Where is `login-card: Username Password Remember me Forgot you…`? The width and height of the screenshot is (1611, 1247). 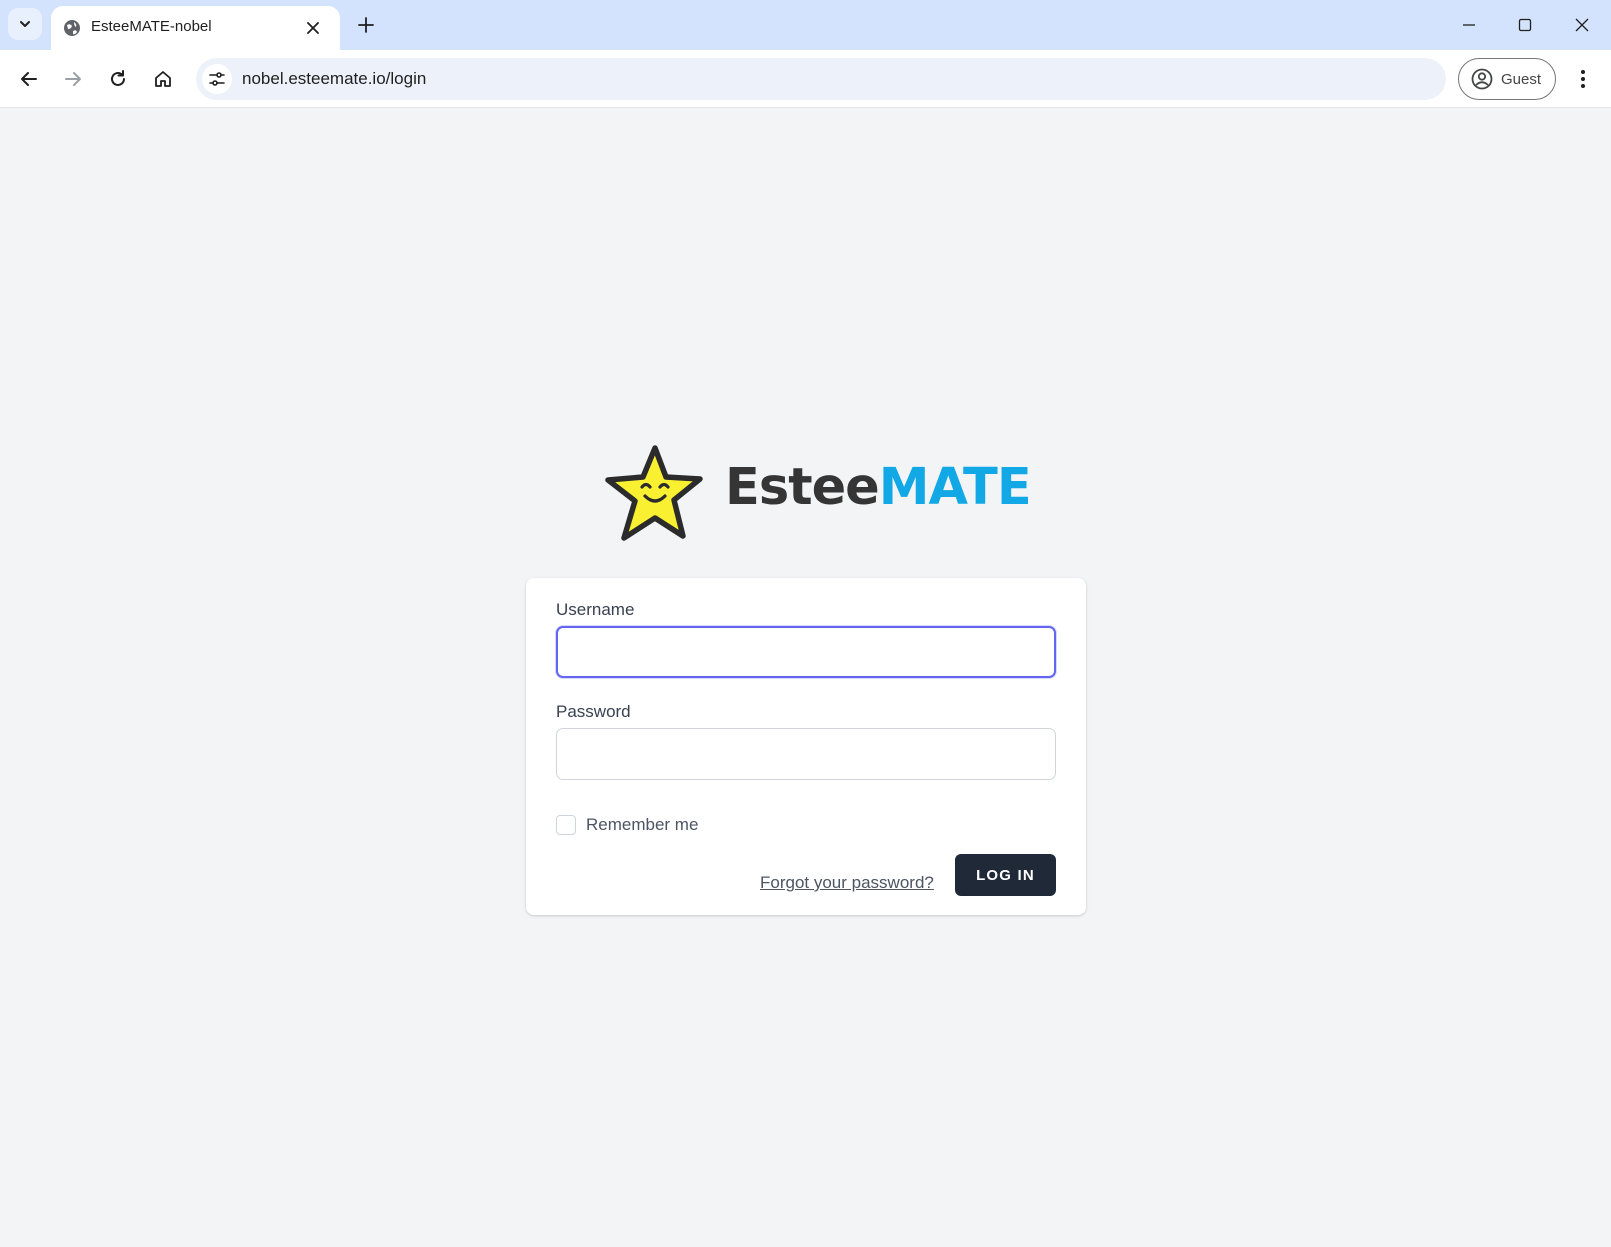 login-card: Username Password Remember me Forgot you… is located at coordinates (806, 746).